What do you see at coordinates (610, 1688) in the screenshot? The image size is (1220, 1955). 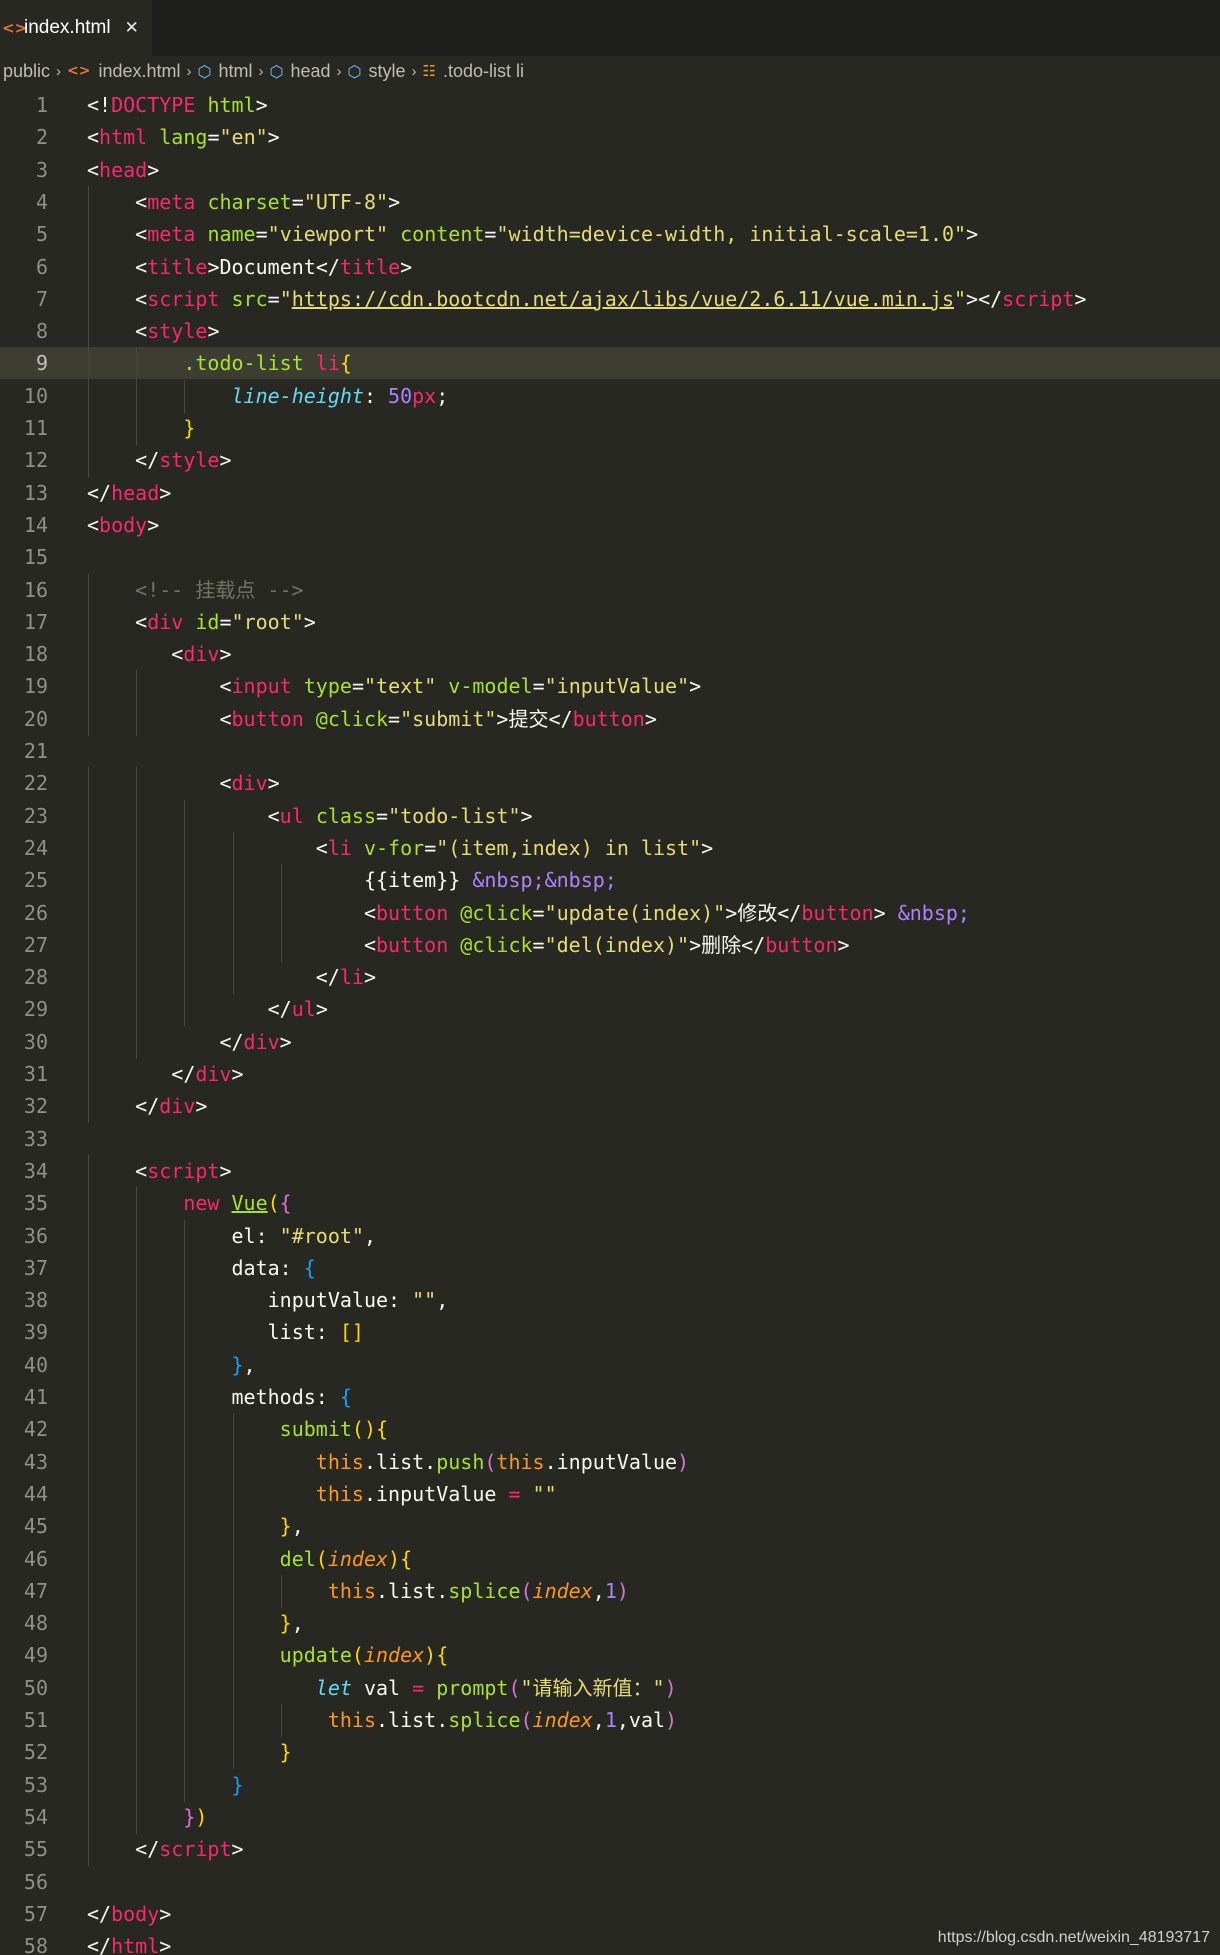 I see `code-line: 50 let val = prompt("请输入新值：")` at bounding box center [610, 1688].